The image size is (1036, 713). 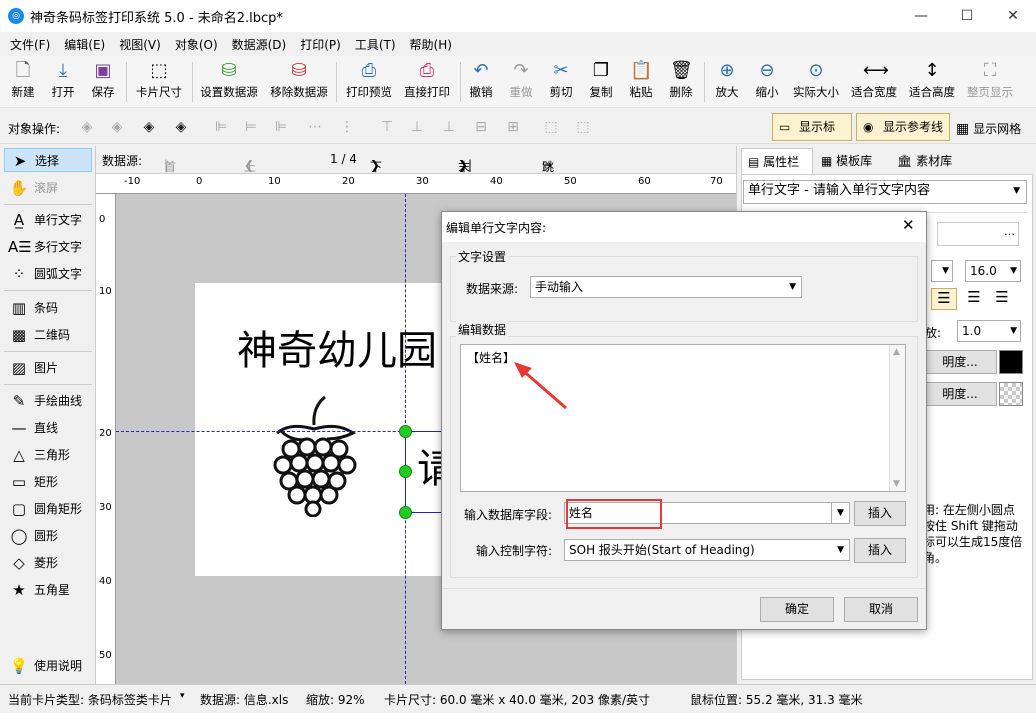 I want to click on tool-qrcode: ▩ 二维码, so click(x=48, y=335).